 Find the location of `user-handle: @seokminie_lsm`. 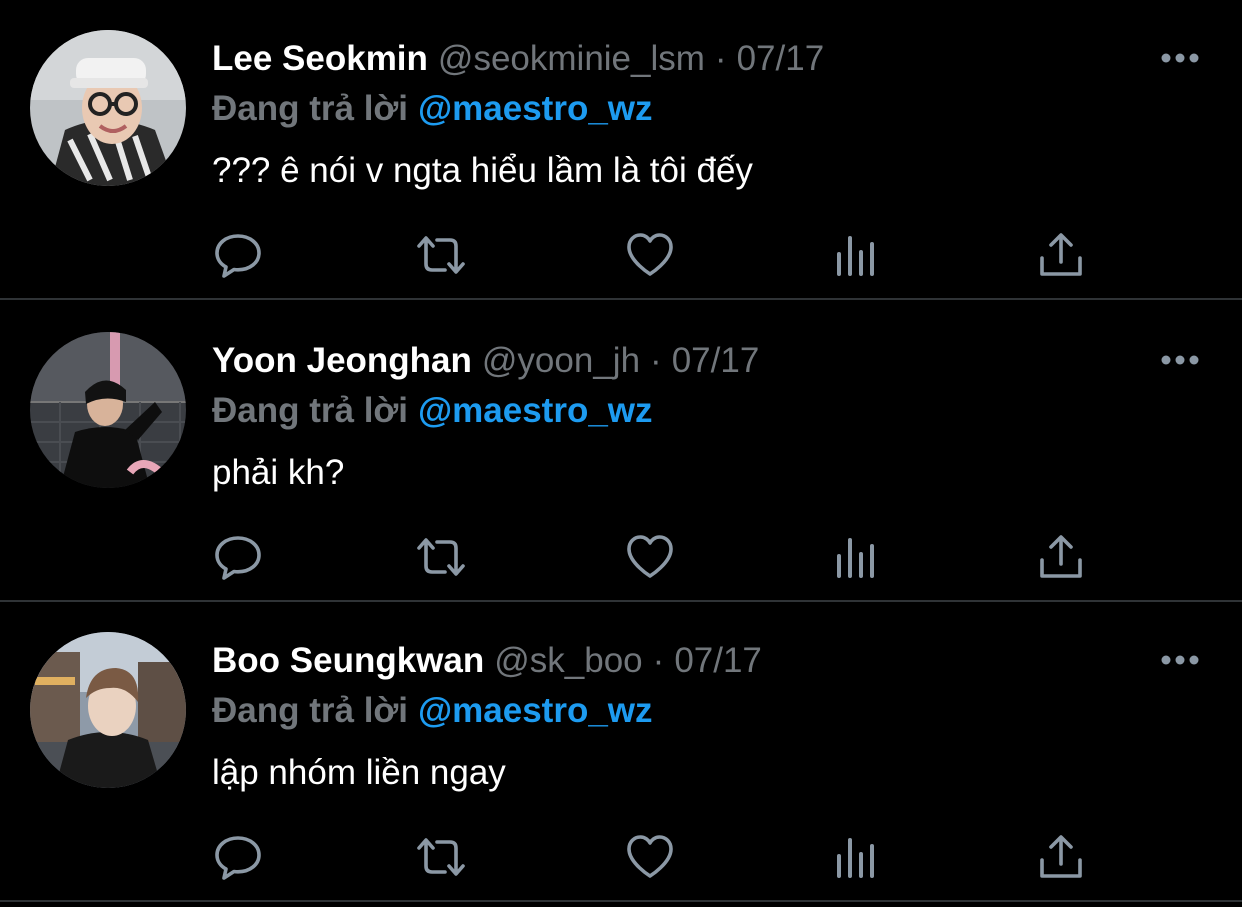

user-handle: @seokminie_lsm is located at coordinates (571, 58).